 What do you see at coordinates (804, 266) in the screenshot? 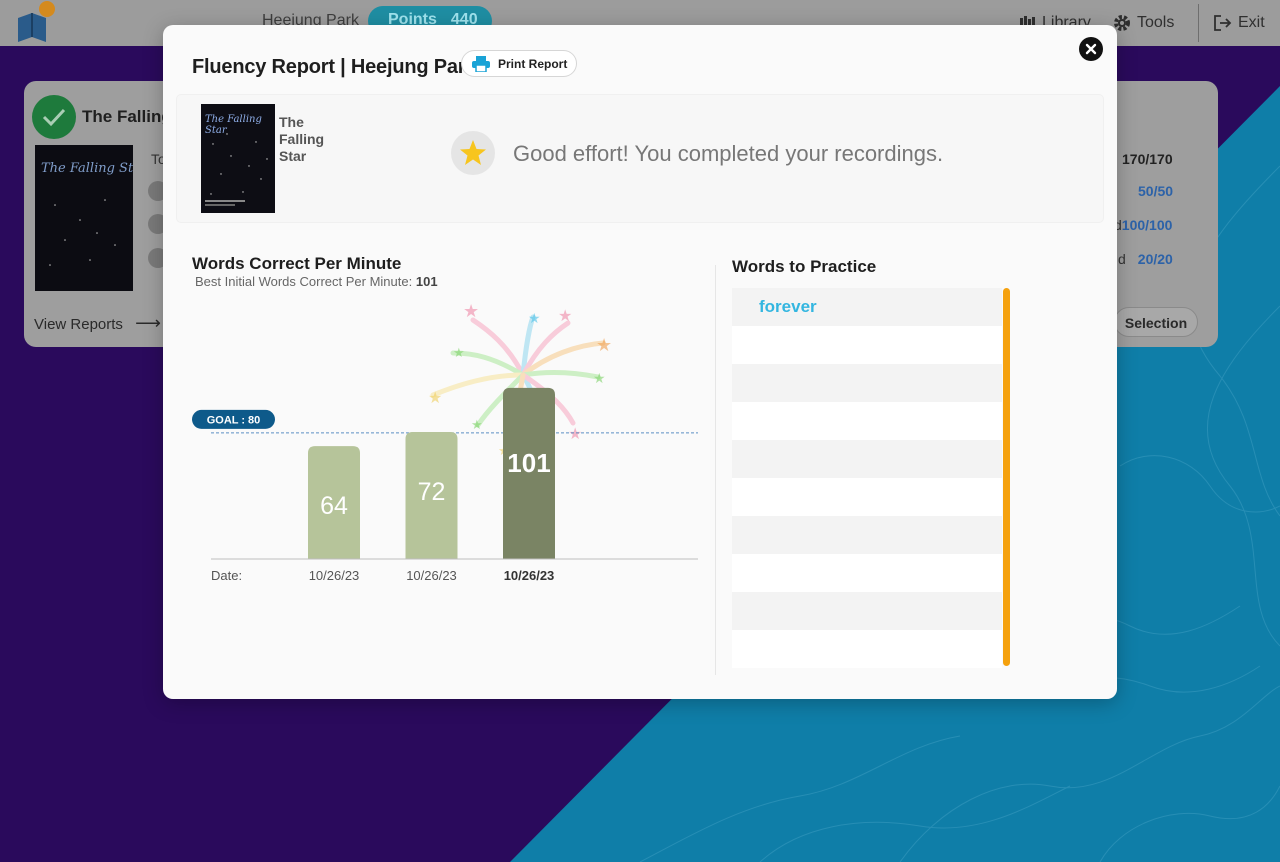
I see `words-to-practice-title: Words to Practice` at bounding box center [804, 266].